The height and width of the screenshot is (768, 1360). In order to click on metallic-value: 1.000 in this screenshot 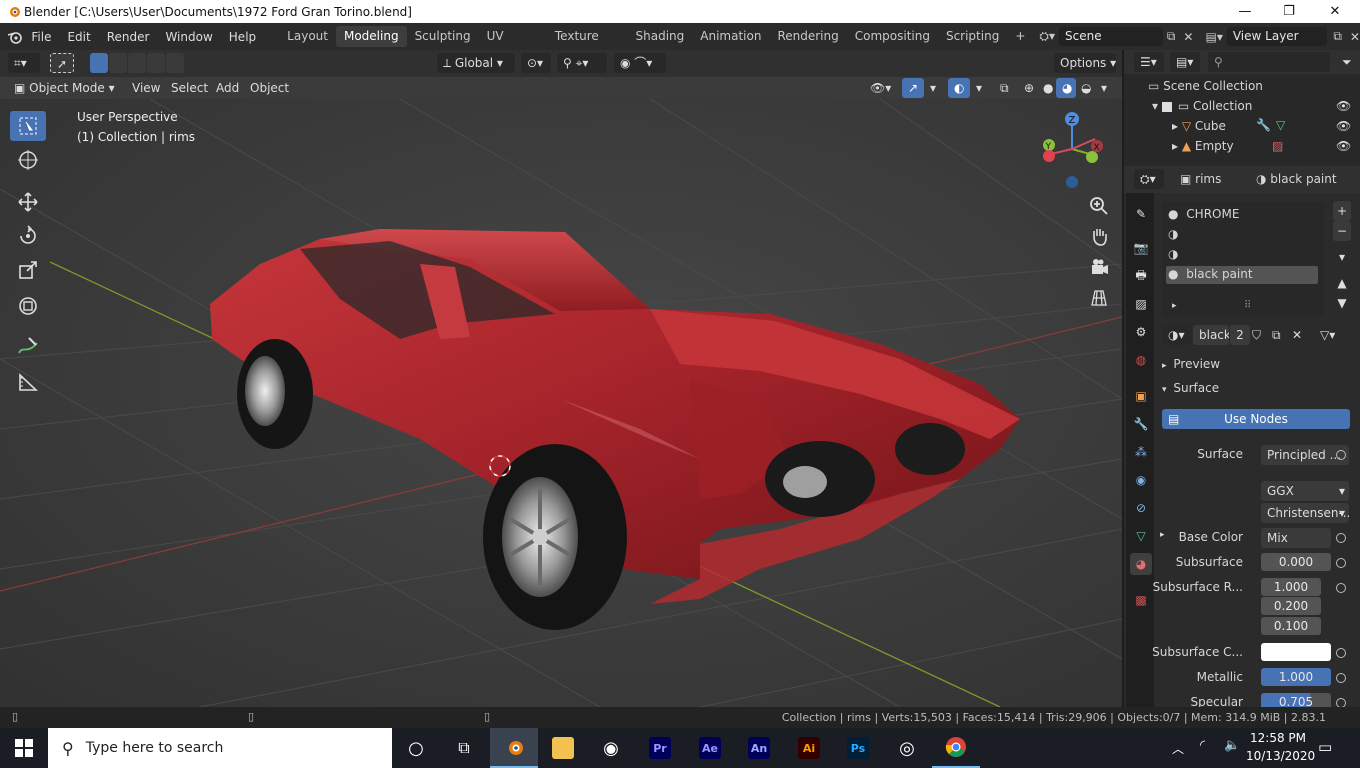, I will do `click(1296, 677)`.